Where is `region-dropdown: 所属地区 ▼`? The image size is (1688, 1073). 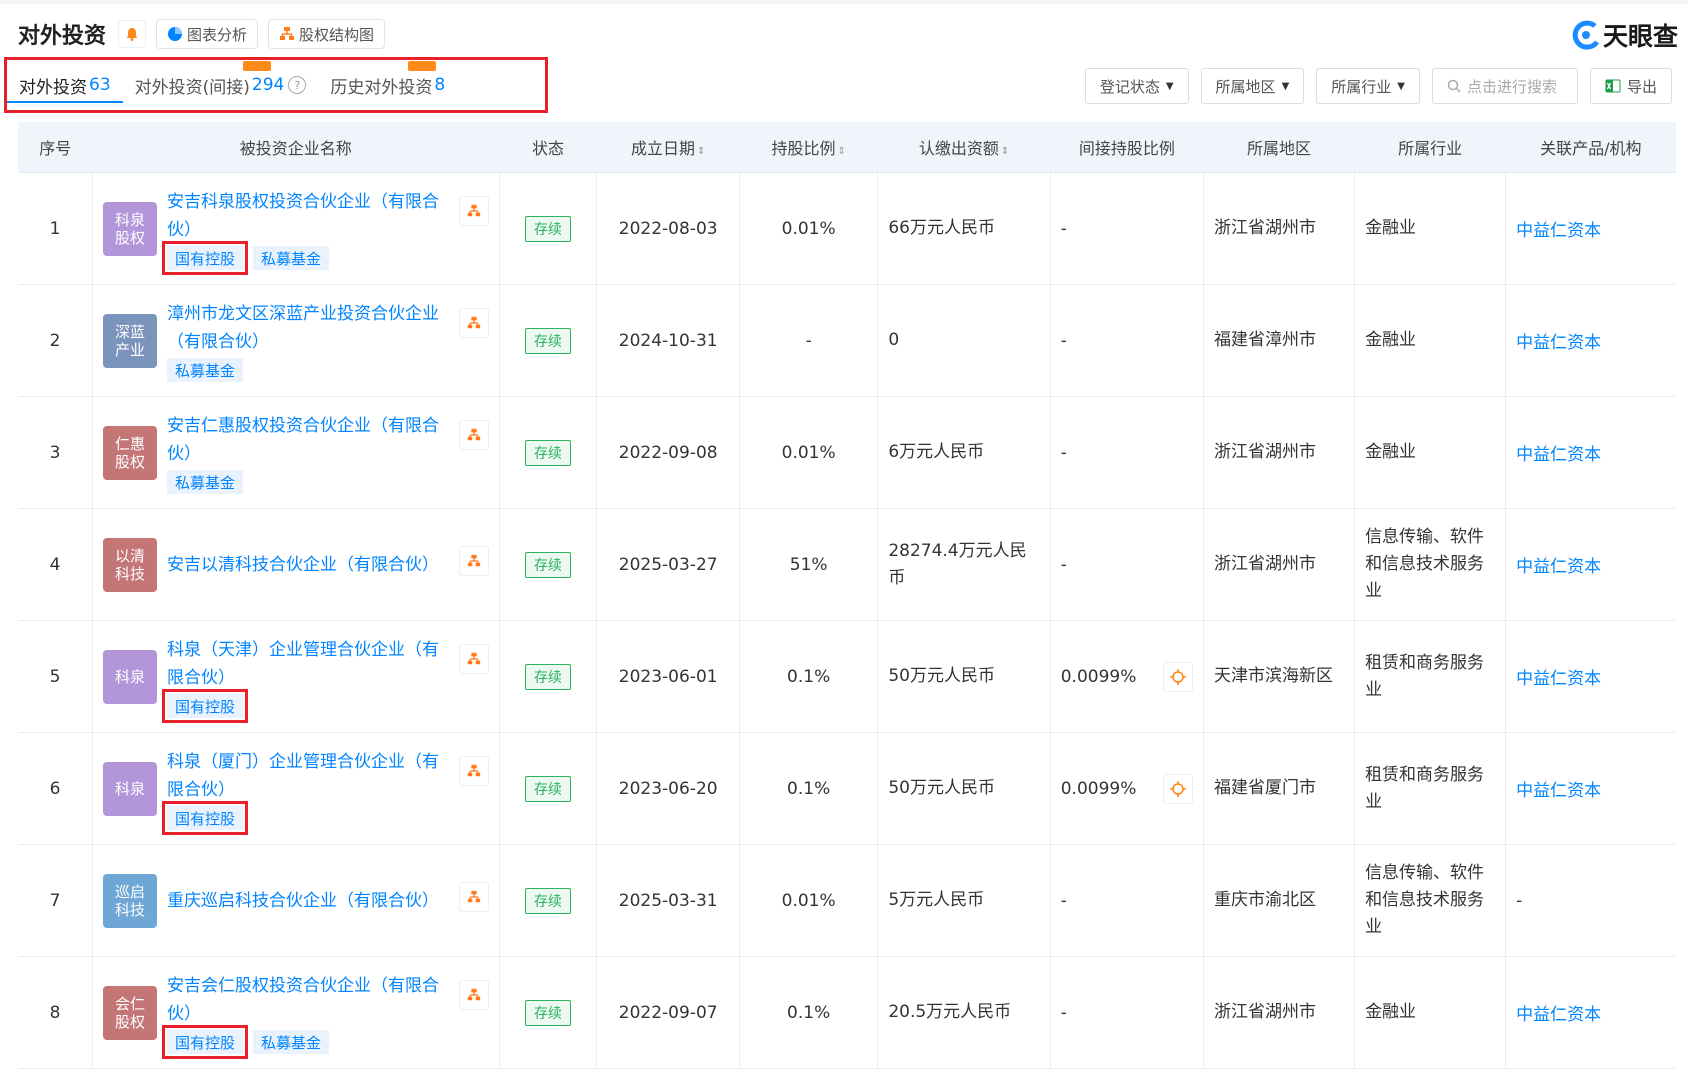 region-dropdown: 所属地区 ▼ is located at coordinates (1252, 86).